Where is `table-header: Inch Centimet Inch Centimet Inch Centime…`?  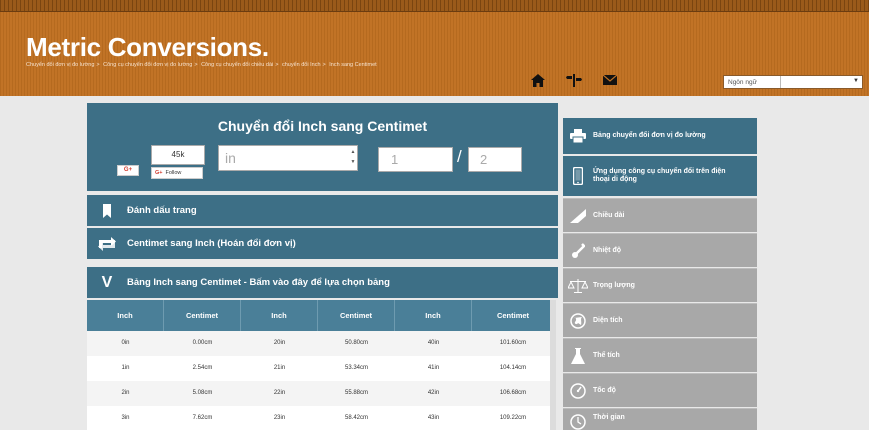
table-header: Inch Centimet Inch Centimet Inch Centime… is located at coordinates (321, 315).